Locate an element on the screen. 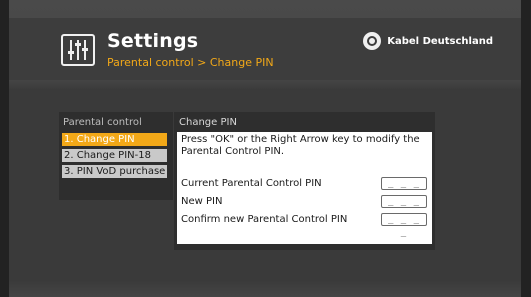 The height and width of the screenshot is (297, 531). brand-name: Kabel Deutschland is located at coordinates (440, 41).